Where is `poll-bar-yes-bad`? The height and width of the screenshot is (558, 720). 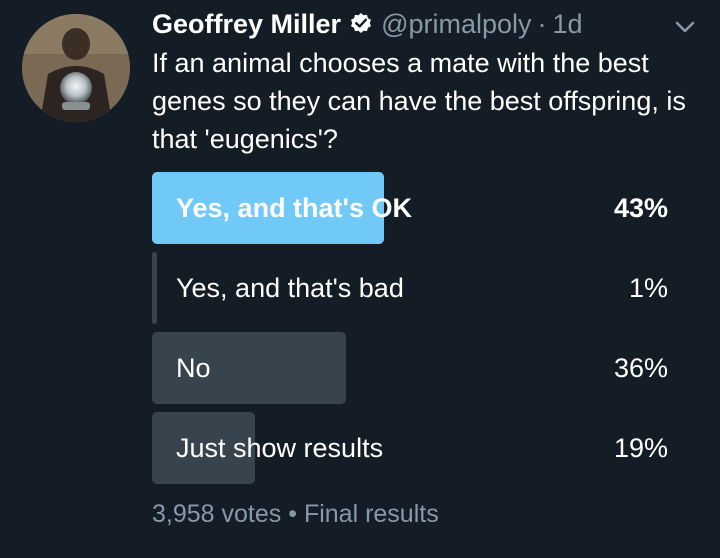 poll-bar-yes-bad is located at coordinates (154, 288).